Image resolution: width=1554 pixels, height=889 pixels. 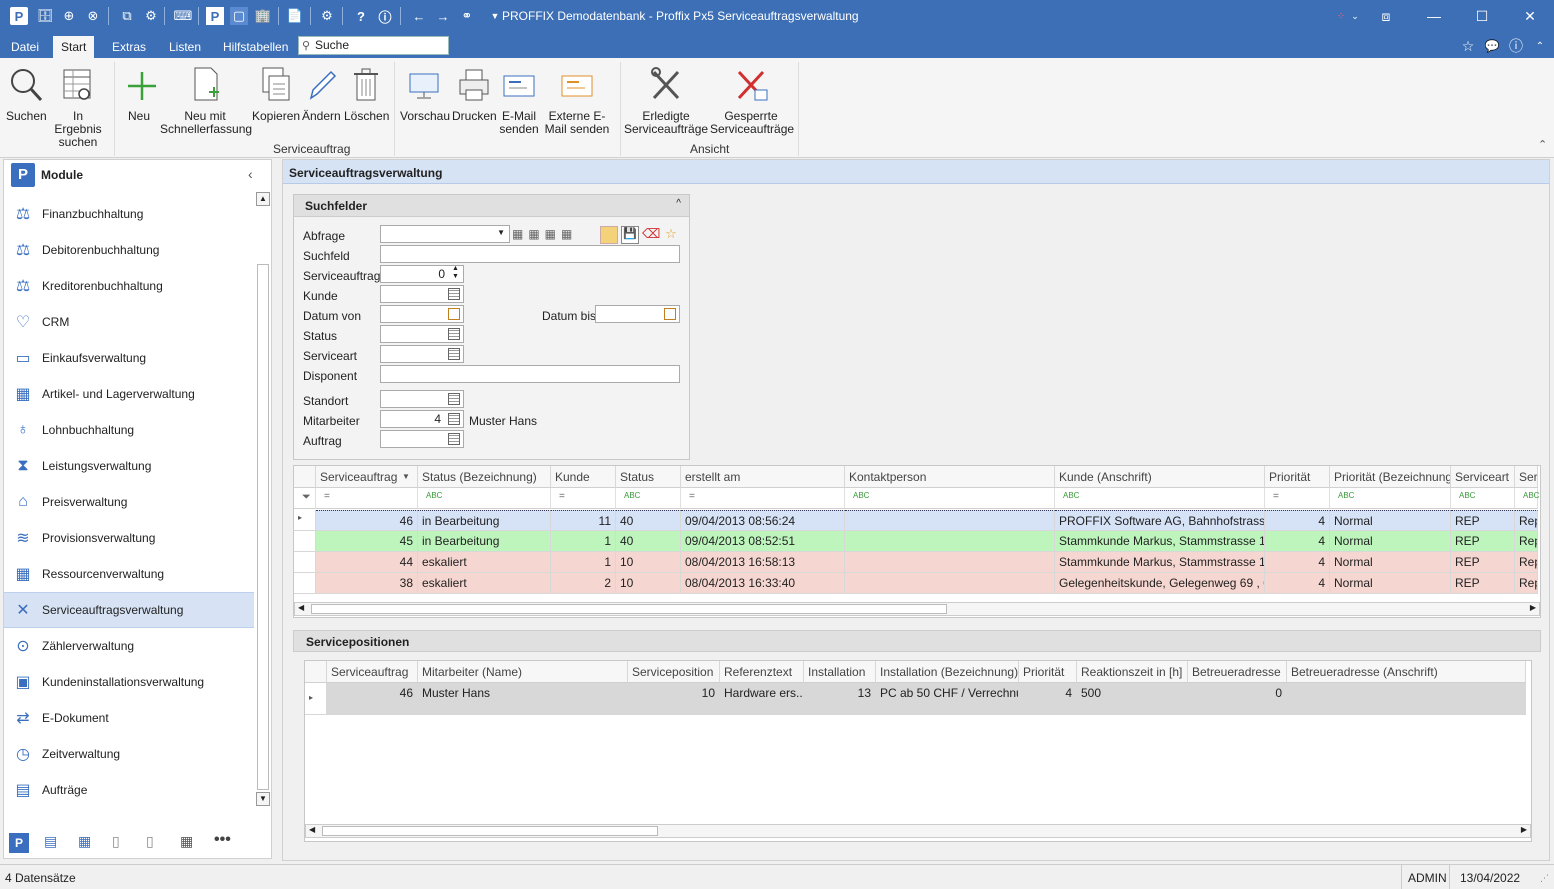 What do you see at coordinates (1540, 46) in the screenshot?
I see `chevron-up-circle-icon: ⌃` at bounding box center [1540, 46].